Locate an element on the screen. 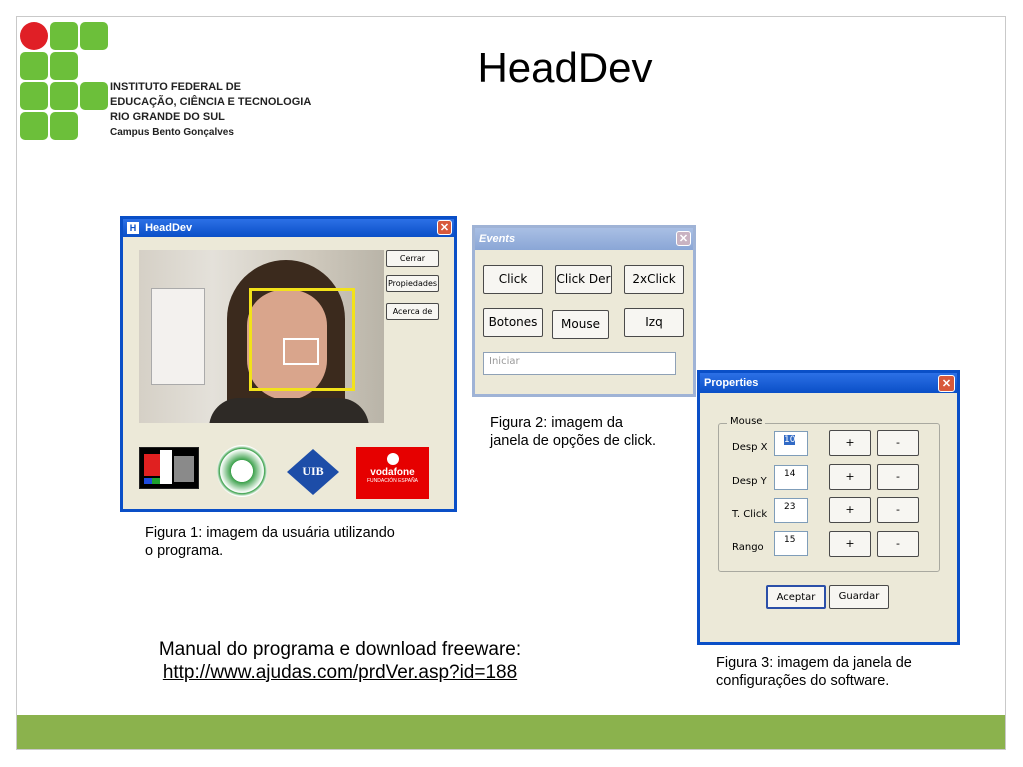 This screenshot has height=767, width=1023. click-der-button: Click Der is located at coordinates (583, 279).